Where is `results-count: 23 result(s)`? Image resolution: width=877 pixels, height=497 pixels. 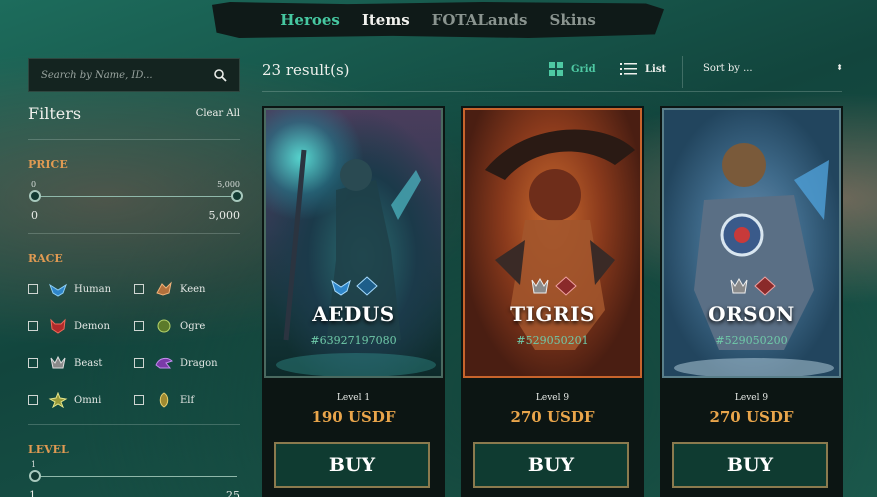 results-count: 23 result(s) is located at coordinates (306, 70).